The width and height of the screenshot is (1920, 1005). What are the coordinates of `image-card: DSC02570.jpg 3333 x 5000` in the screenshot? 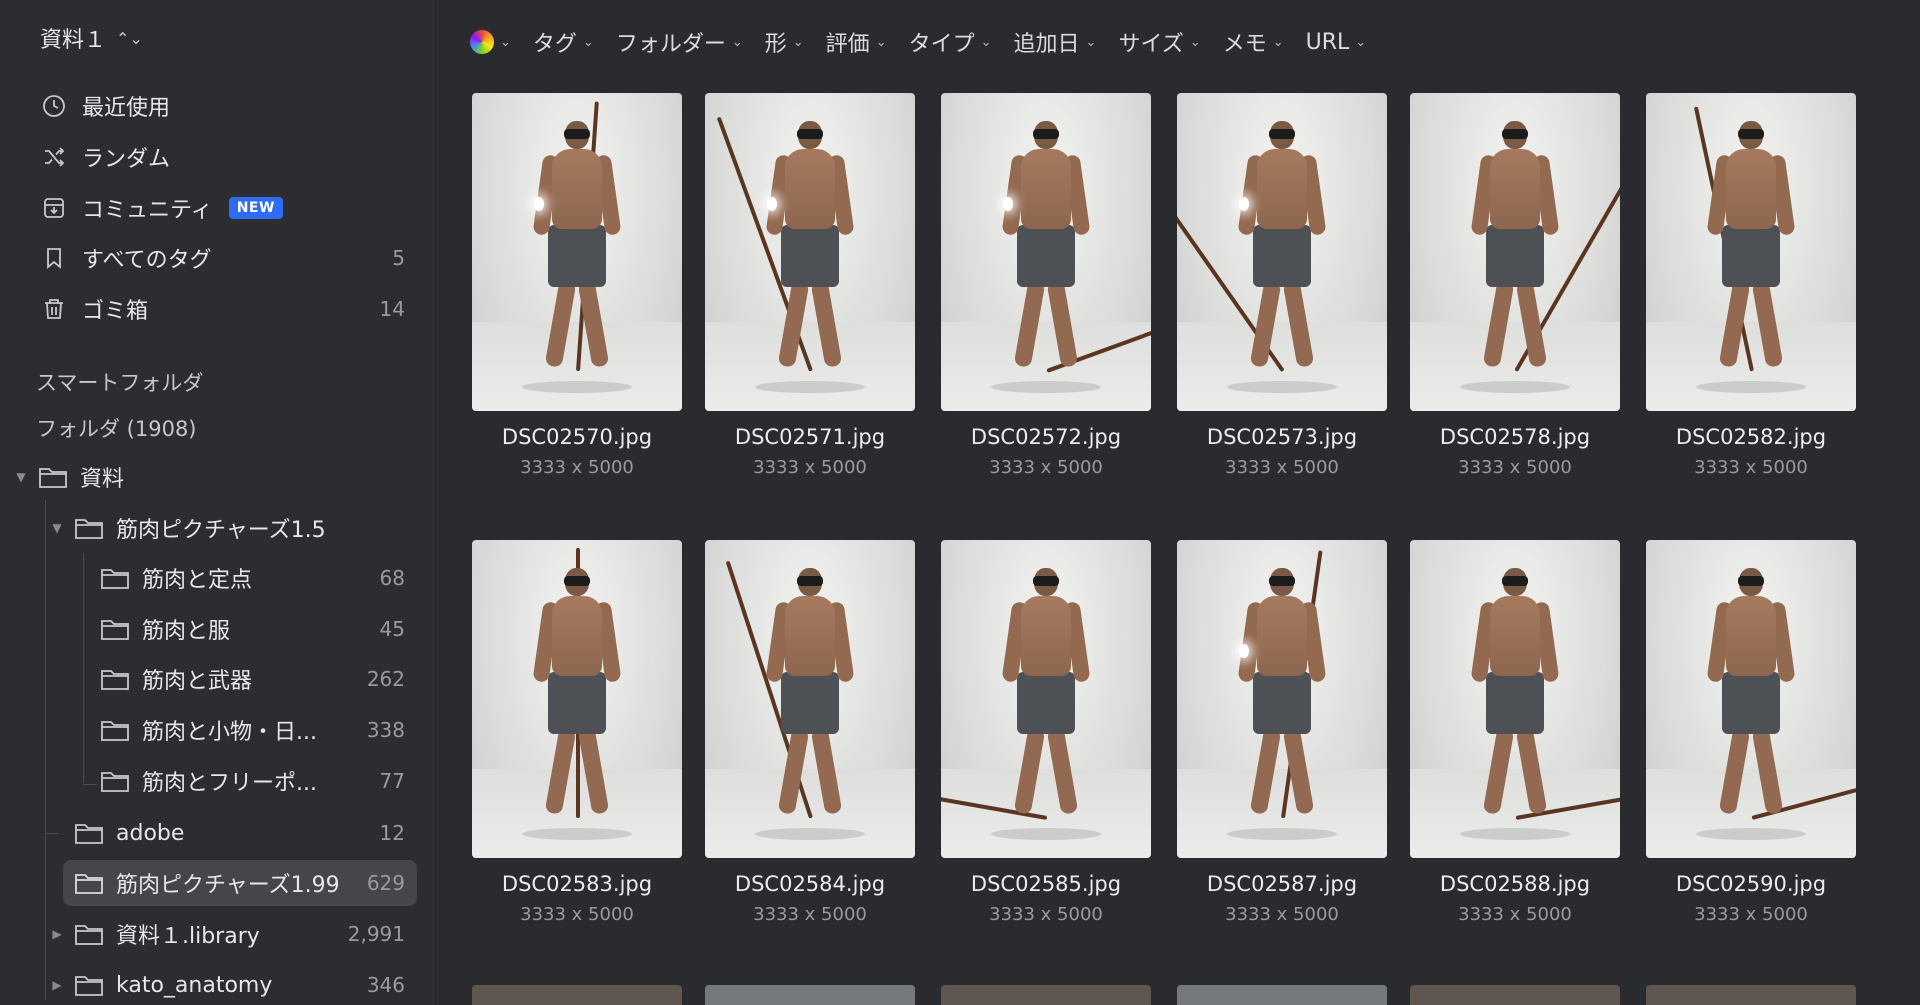 It's located at (577, 285).